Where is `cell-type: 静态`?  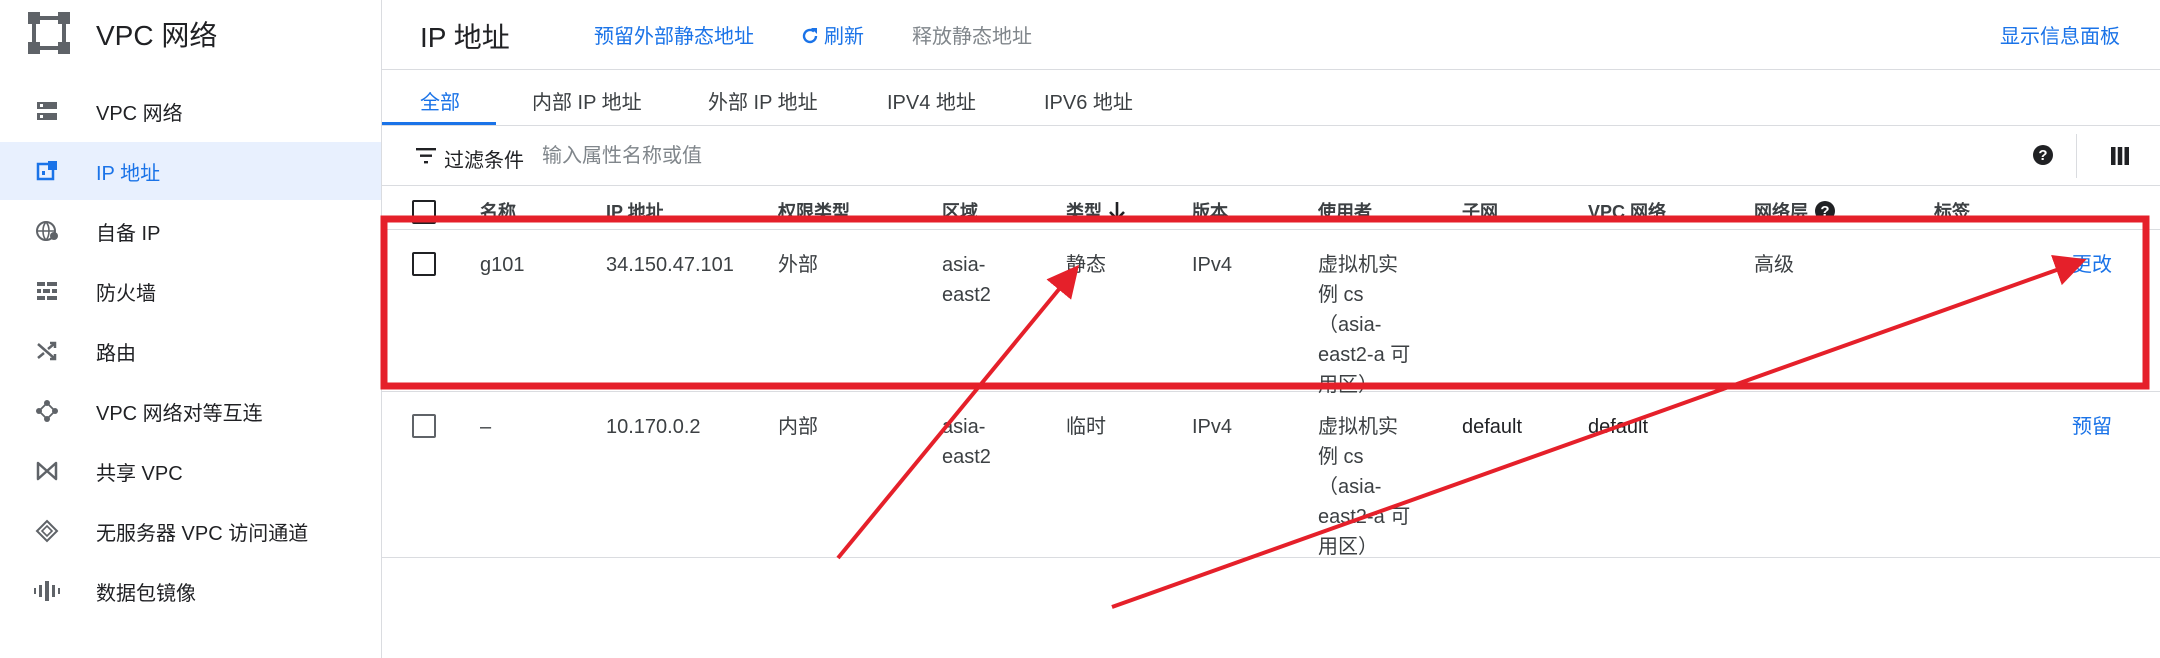 cell-type: 静态 is located at coordinates (1086, 265).